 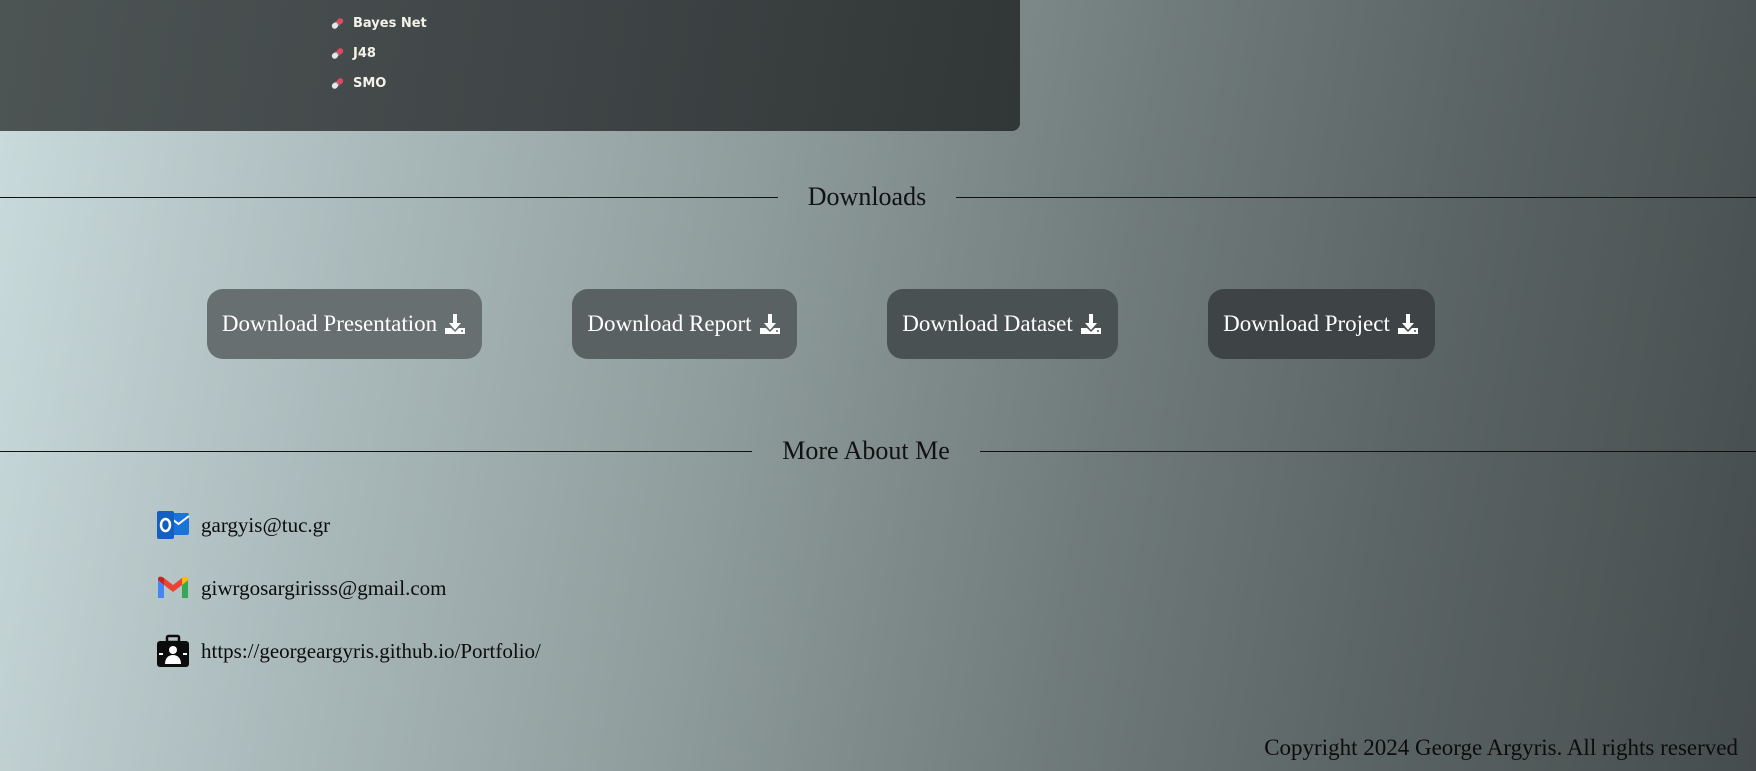 I want to click on about-heading: More About Me, so click(x=878, y=451).